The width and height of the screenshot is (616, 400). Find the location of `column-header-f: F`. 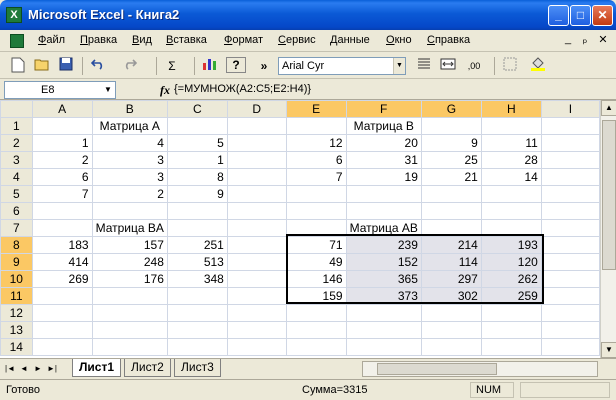

column-header-f: F is located at coordinates (383, 109).